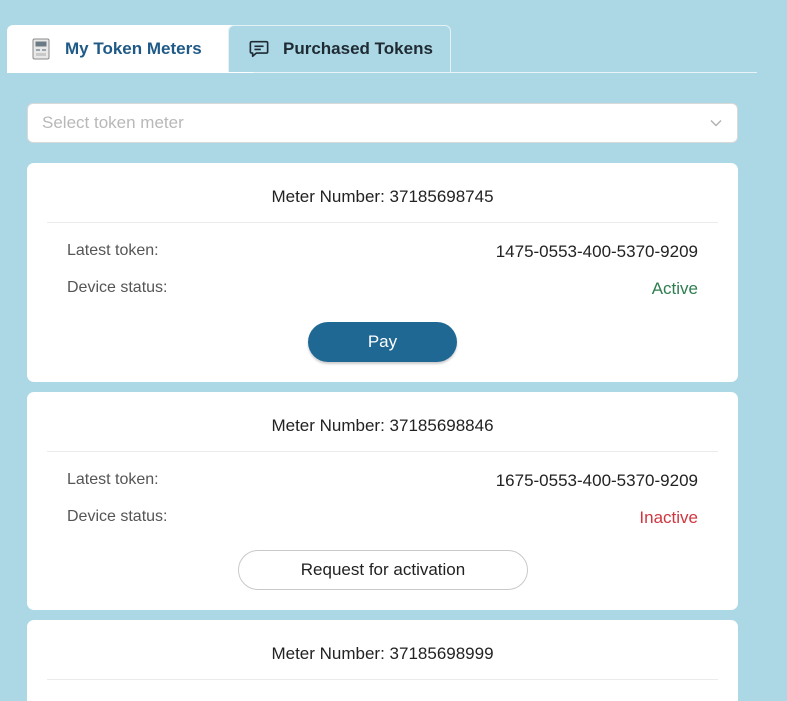 The width and height of the screenshot is (787, 701). What do you see at coordinates (133, 48) in the screenshot?
I see `tab-label: My Token Meters` at bounding box center [133, 48].